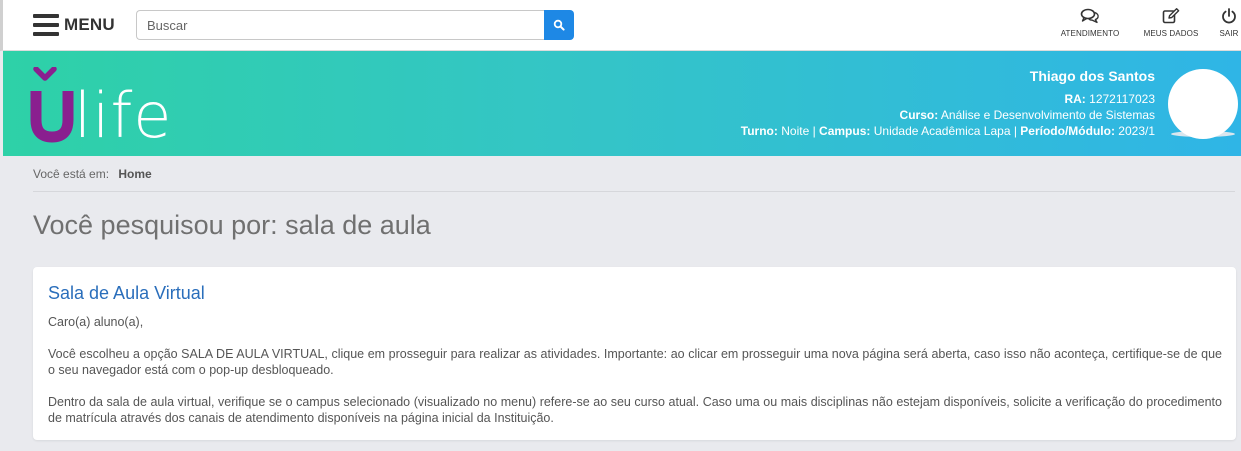  I want to click on campus-value: Unidade Acadêmica Lapa, so click(942, 131).